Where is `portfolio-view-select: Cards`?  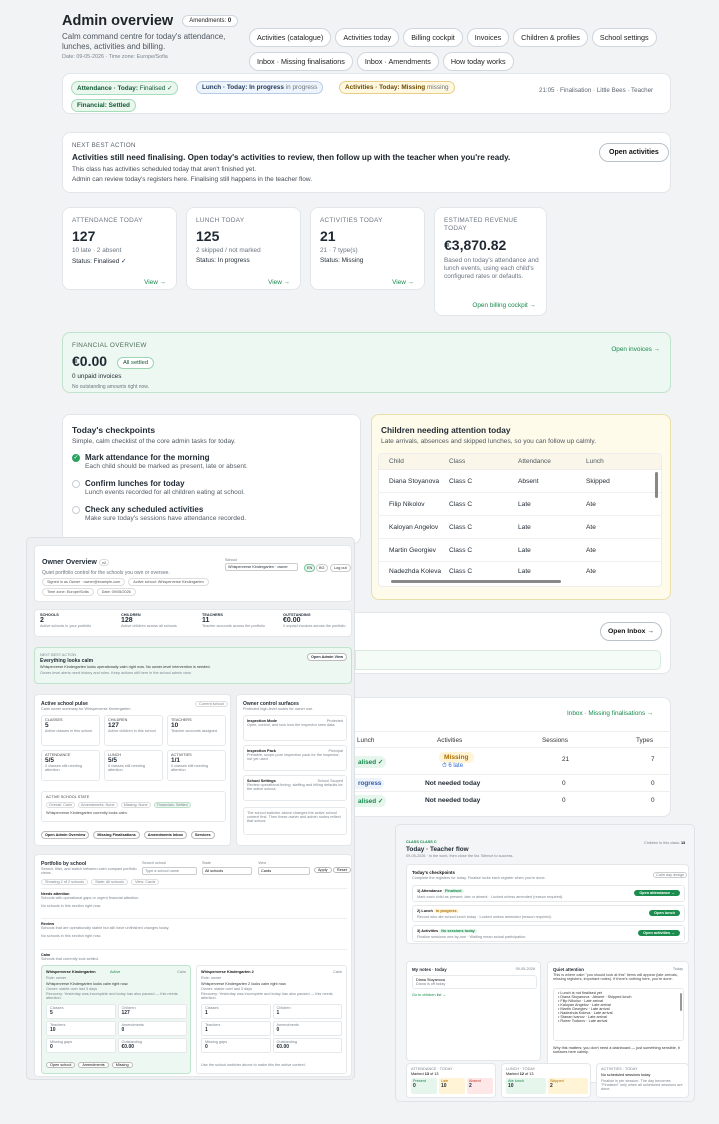 portfolio-view-select: Cards is located at coordinates (284, 871).